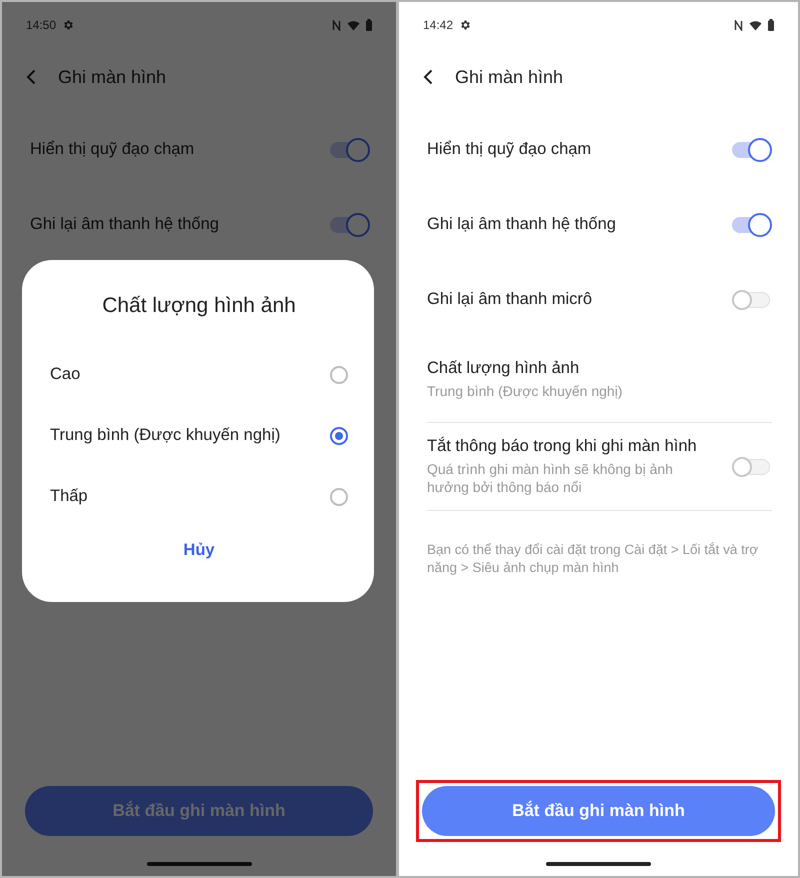 This screenshot has height=878, width=800. What do you see at coordinates (550, 478) in the screenshot?
I see `setting-subtitle: Quá trình ghi màn hình sẽ không bị ảnh hưởng bởi thông báo nổi` at bounding box center [550, 478].